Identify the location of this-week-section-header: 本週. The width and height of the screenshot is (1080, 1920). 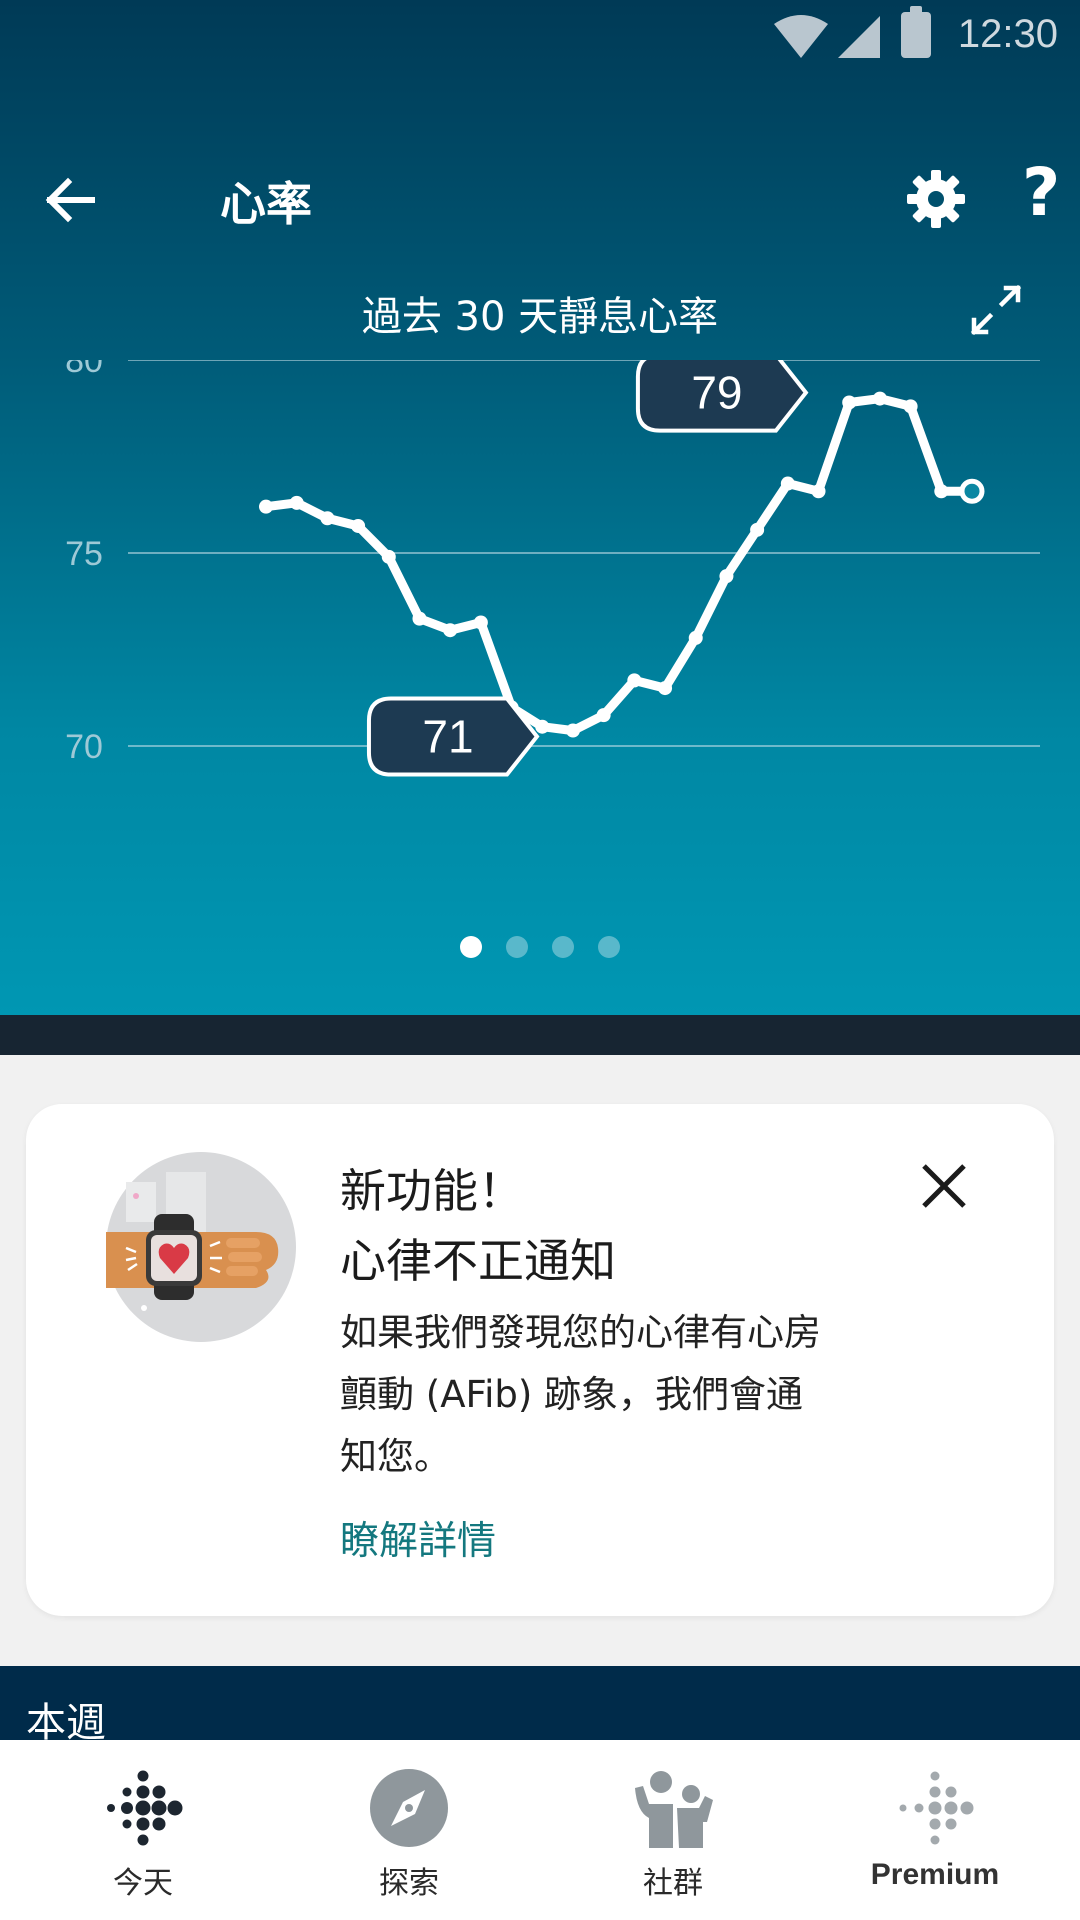
(540, 1706).